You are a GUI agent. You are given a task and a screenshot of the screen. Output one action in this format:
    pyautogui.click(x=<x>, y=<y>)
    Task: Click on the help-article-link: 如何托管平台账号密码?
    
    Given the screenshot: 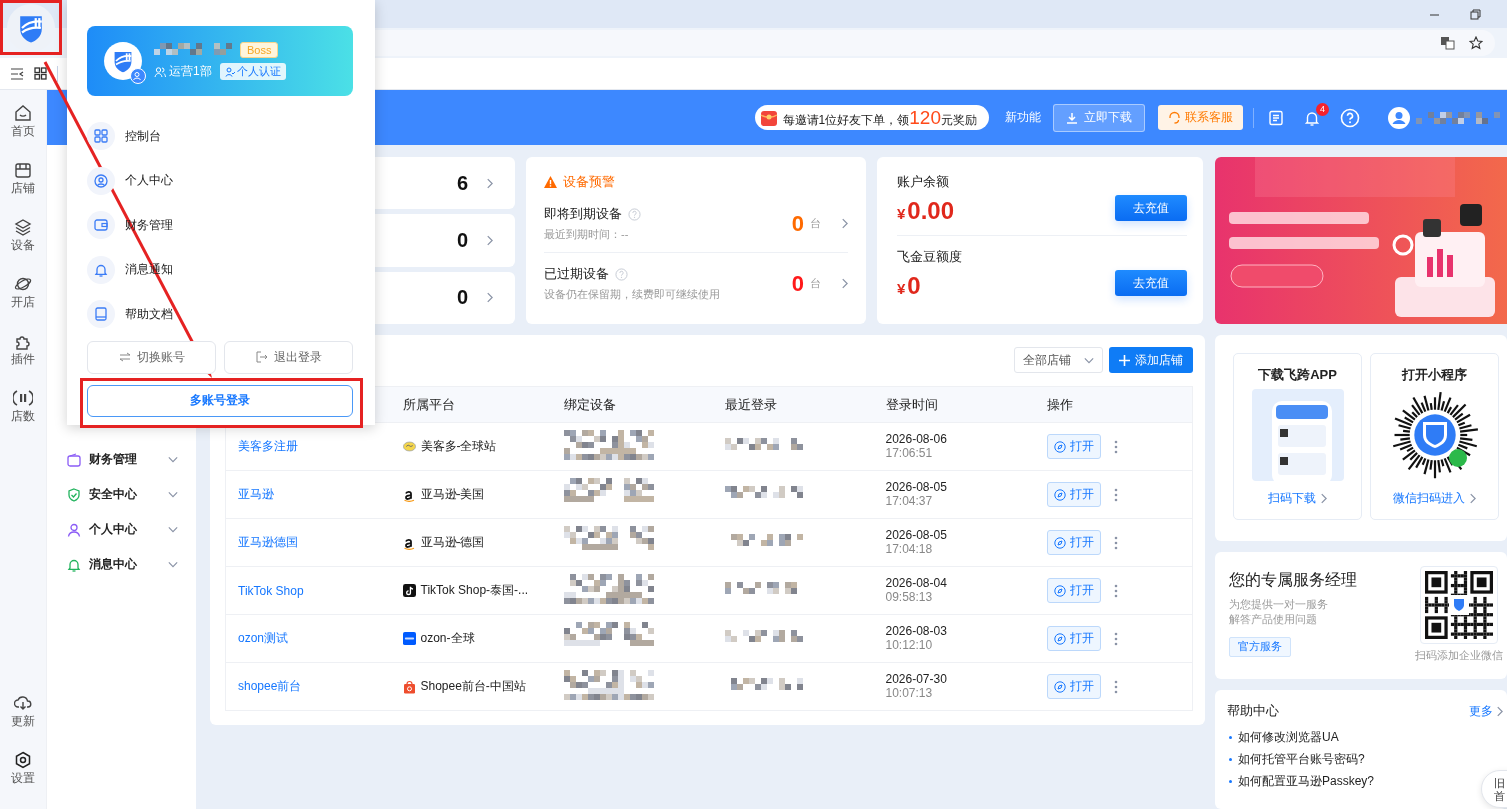 What is the action you would take?
    pyautogui.click(x=1301, y=759)
    